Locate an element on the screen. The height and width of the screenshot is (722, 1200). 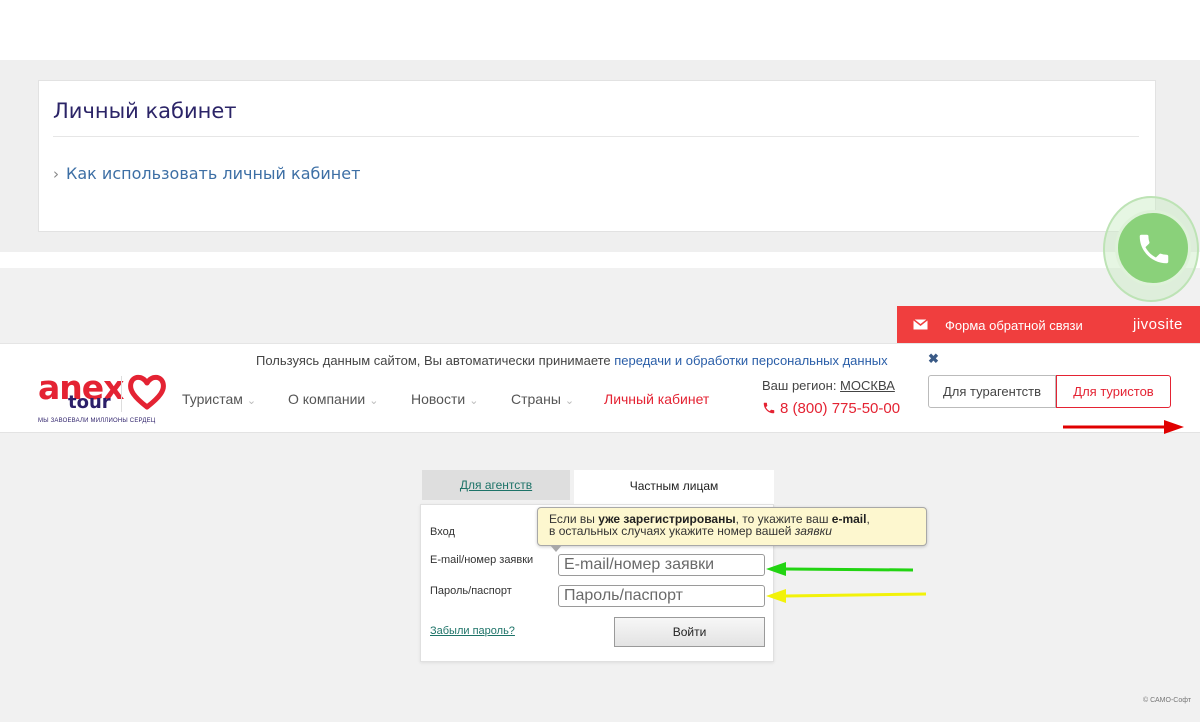
nav-personal-cabinet-label: Личный кабинет is located at coordinates (657, 399).